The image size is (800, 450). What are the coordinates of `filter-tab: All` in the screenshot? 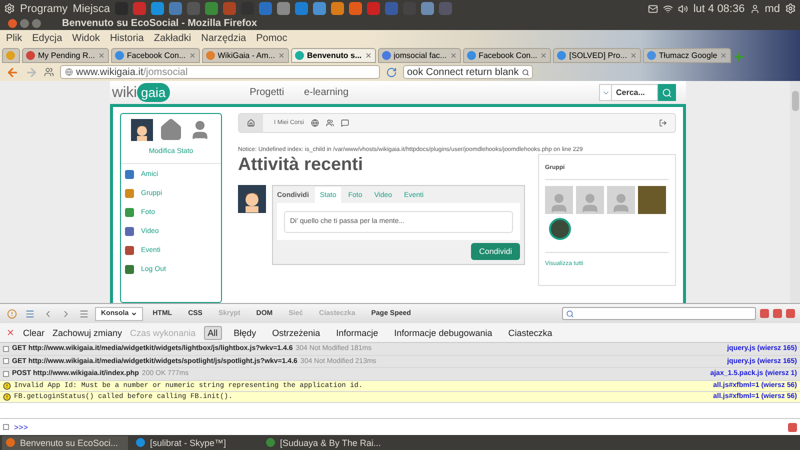 It's located at (213, 333).